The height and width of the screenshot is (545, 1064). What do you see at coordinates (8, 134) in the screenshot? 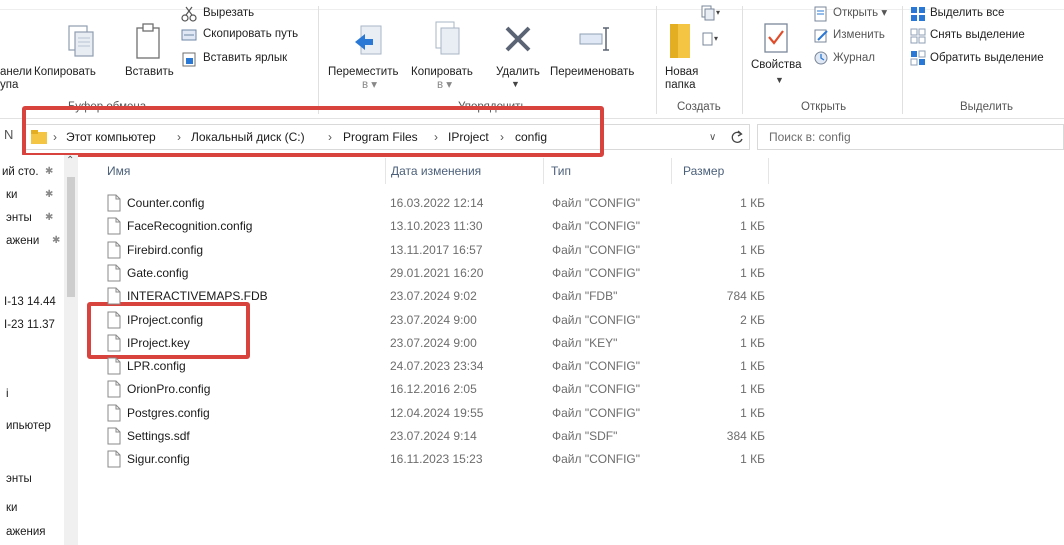
I see `chevron-left-icon: N` at bounding box center [8, 134].